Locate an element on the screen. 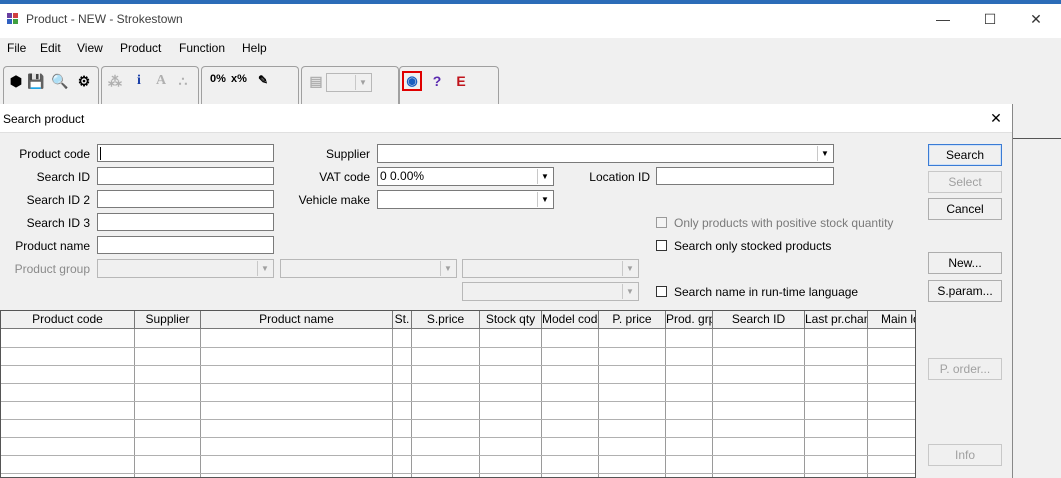  binoculars-icon: 🔍 is located at coordinates (60, 81).